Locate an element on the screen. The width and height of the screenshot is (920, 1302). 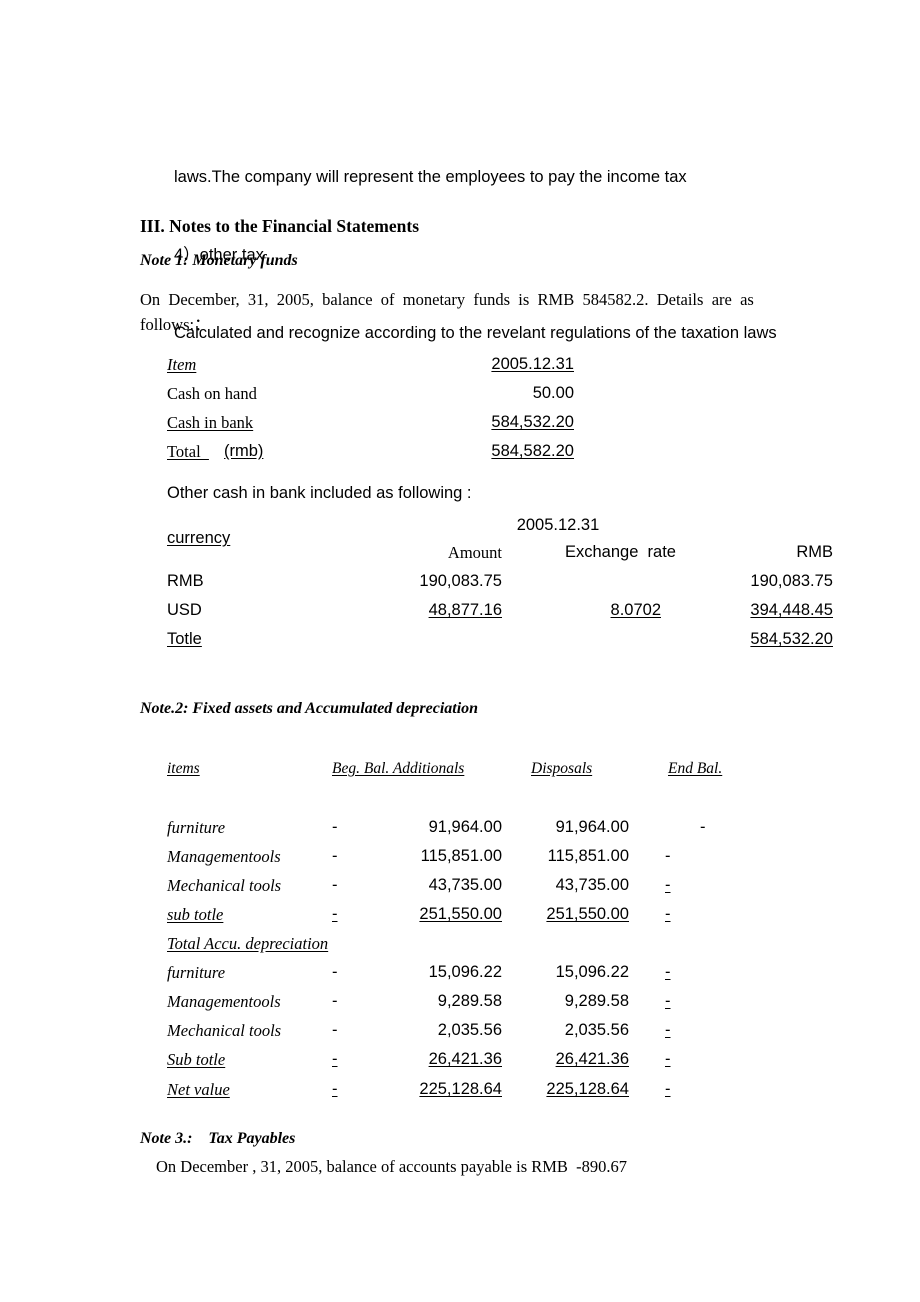
monetary-row-label: Cash on hand is located at coordinates (212, 393).